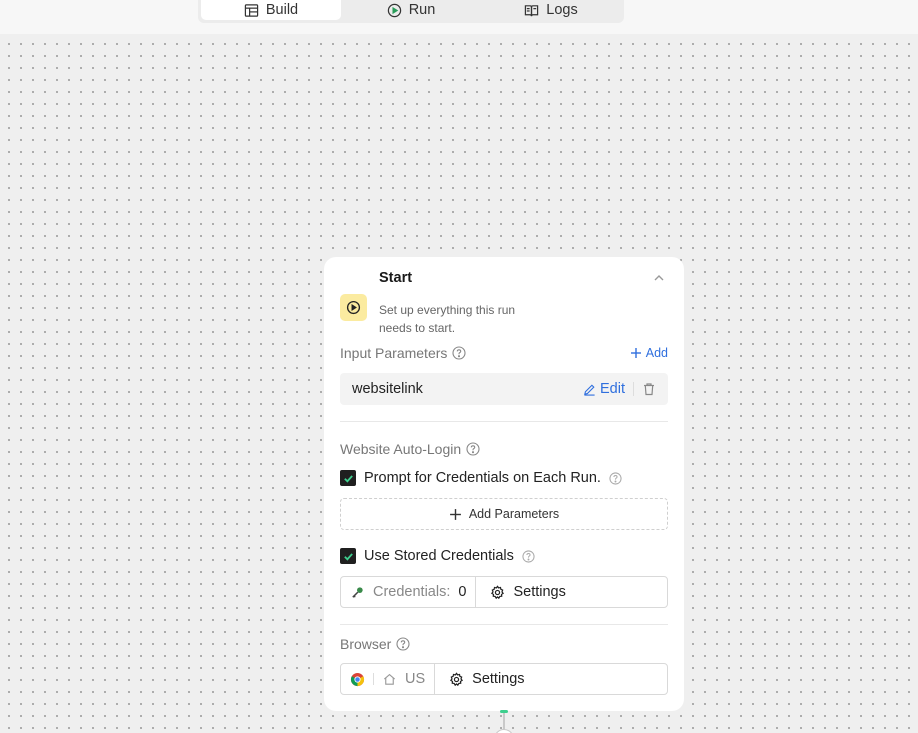 This screenshot has width=918, height=733. What do you see at coordinates (589, 389) in the screenshot?
I see `pencil-icon` at bounding box center [589, 389].